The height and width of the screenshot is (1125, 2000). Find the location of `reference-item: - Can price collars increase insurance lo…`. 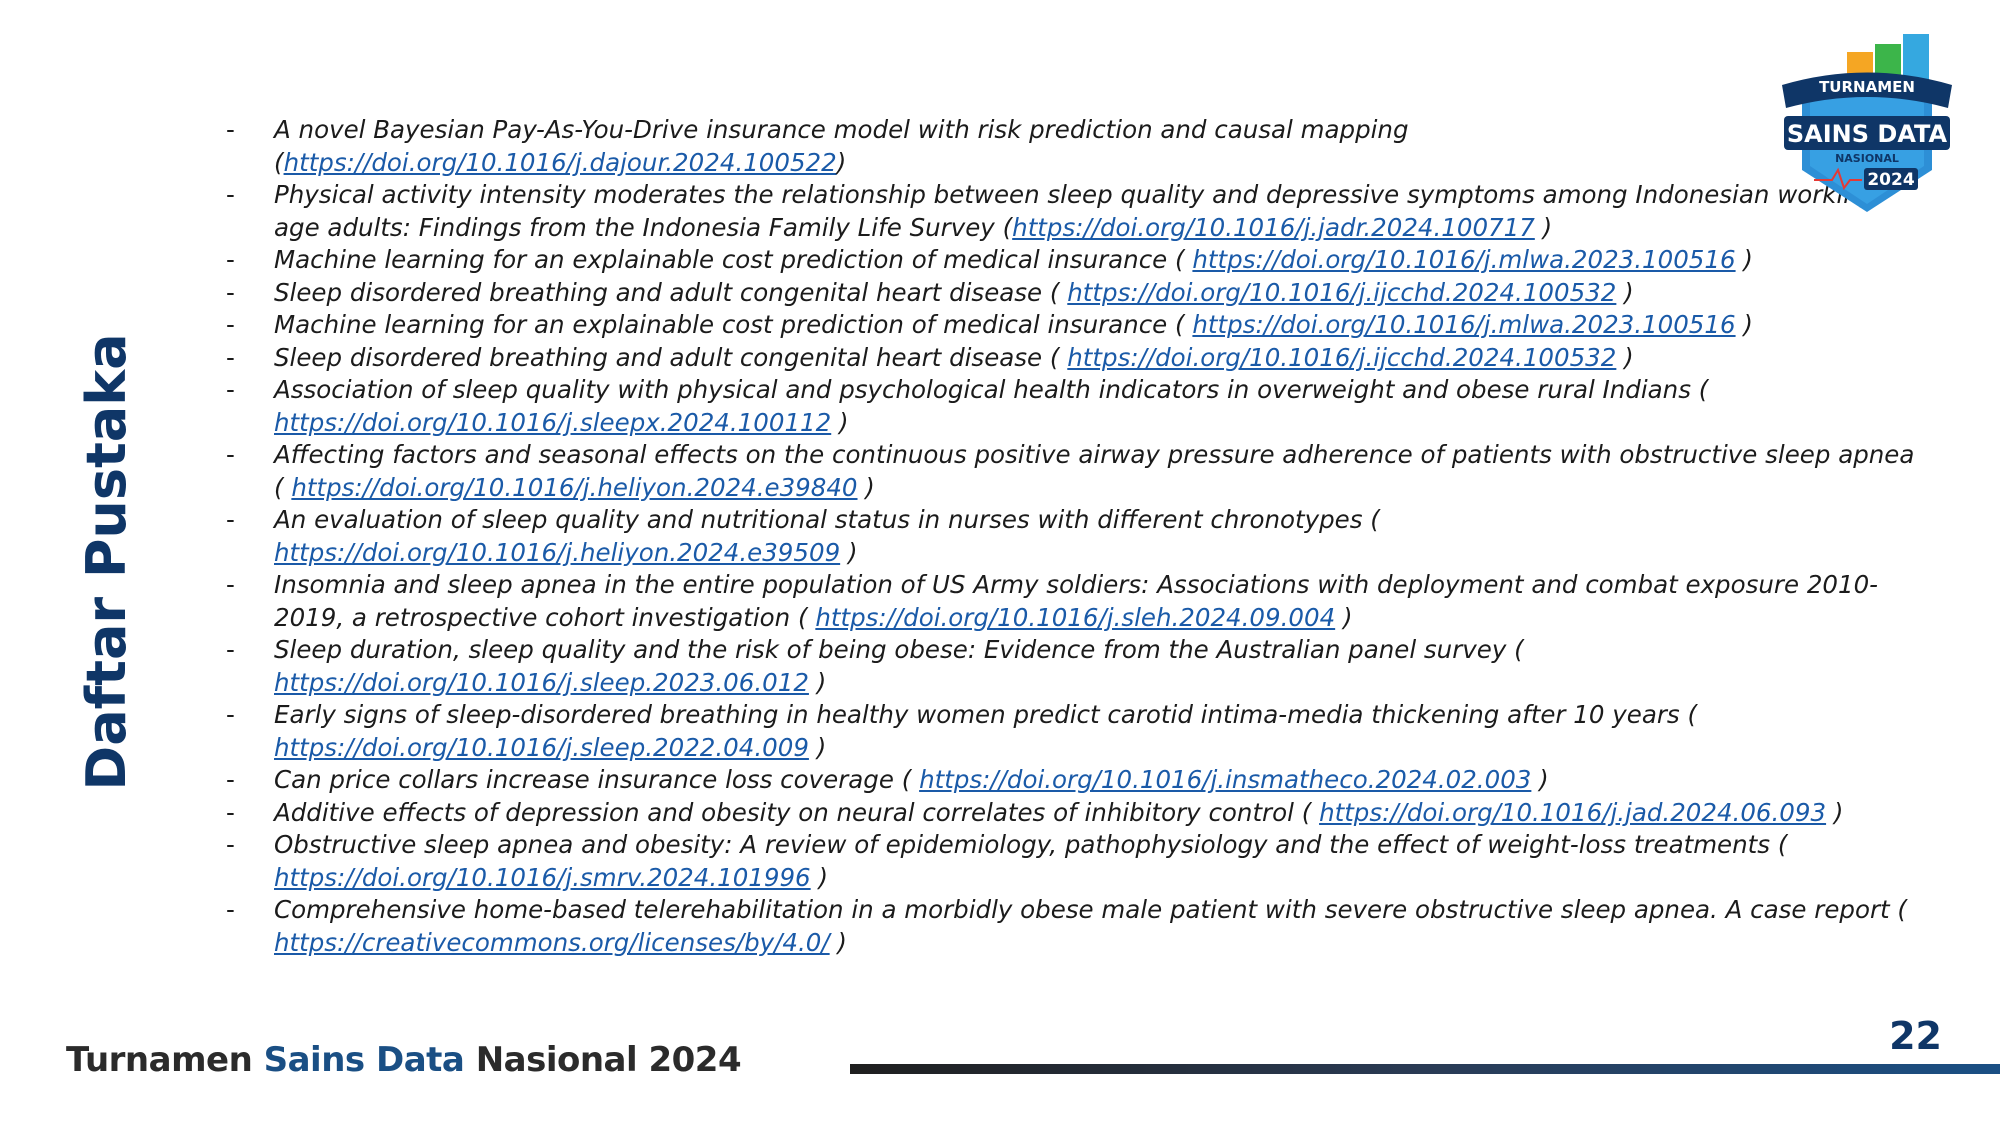

reference-item: - Can price collars increase insurance lo… is located at coordinates (1072, 780).